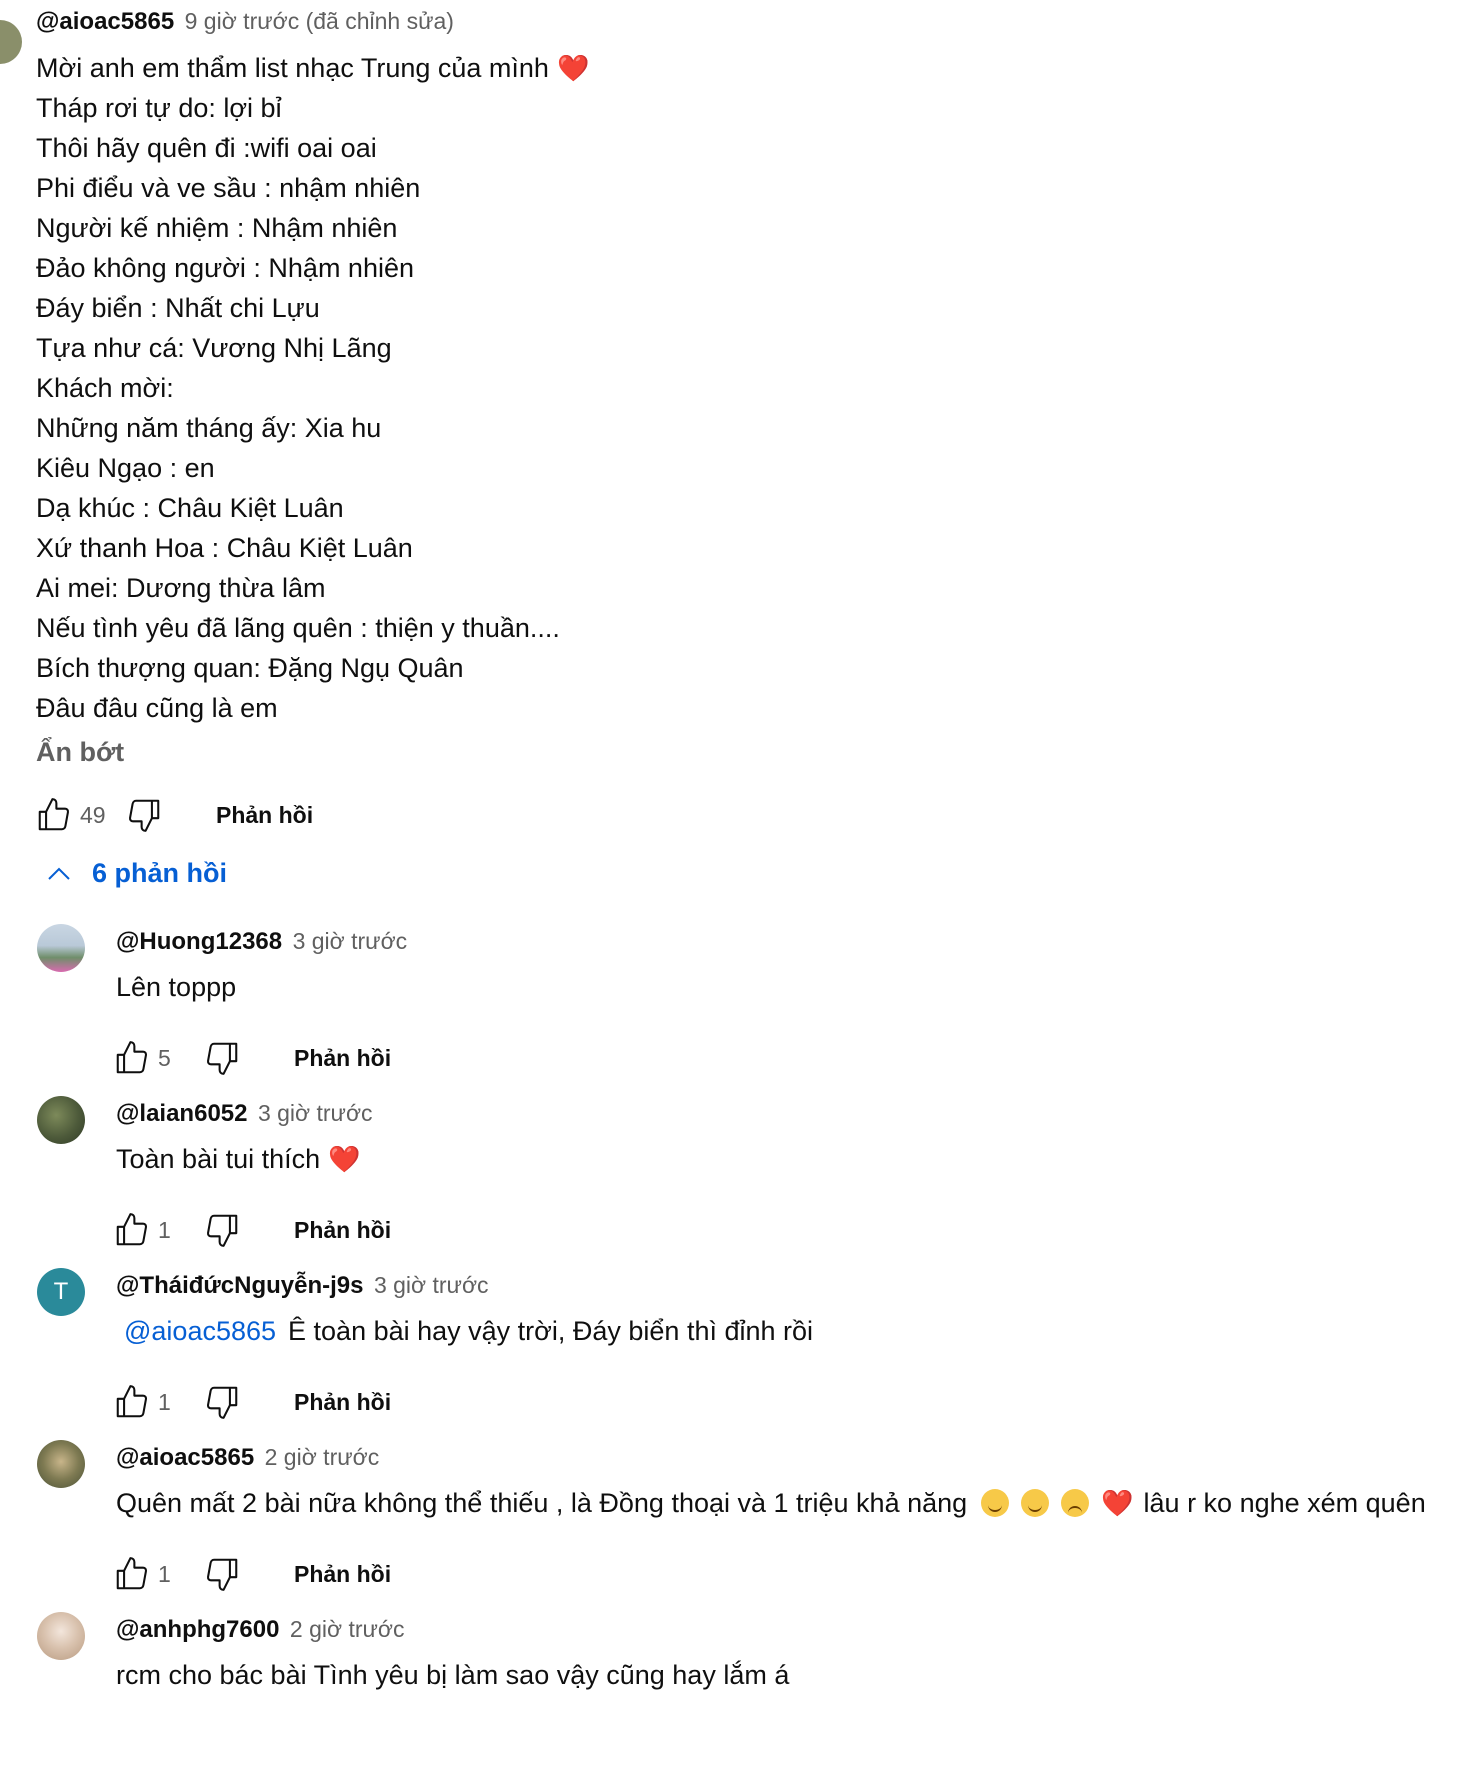 Image resolution: width=1464 pixels, height=1784 pixels. I want to click on reply-header: @TháiđứcNguyễn-j9s 3 giờ trước, so click(302, 1286).